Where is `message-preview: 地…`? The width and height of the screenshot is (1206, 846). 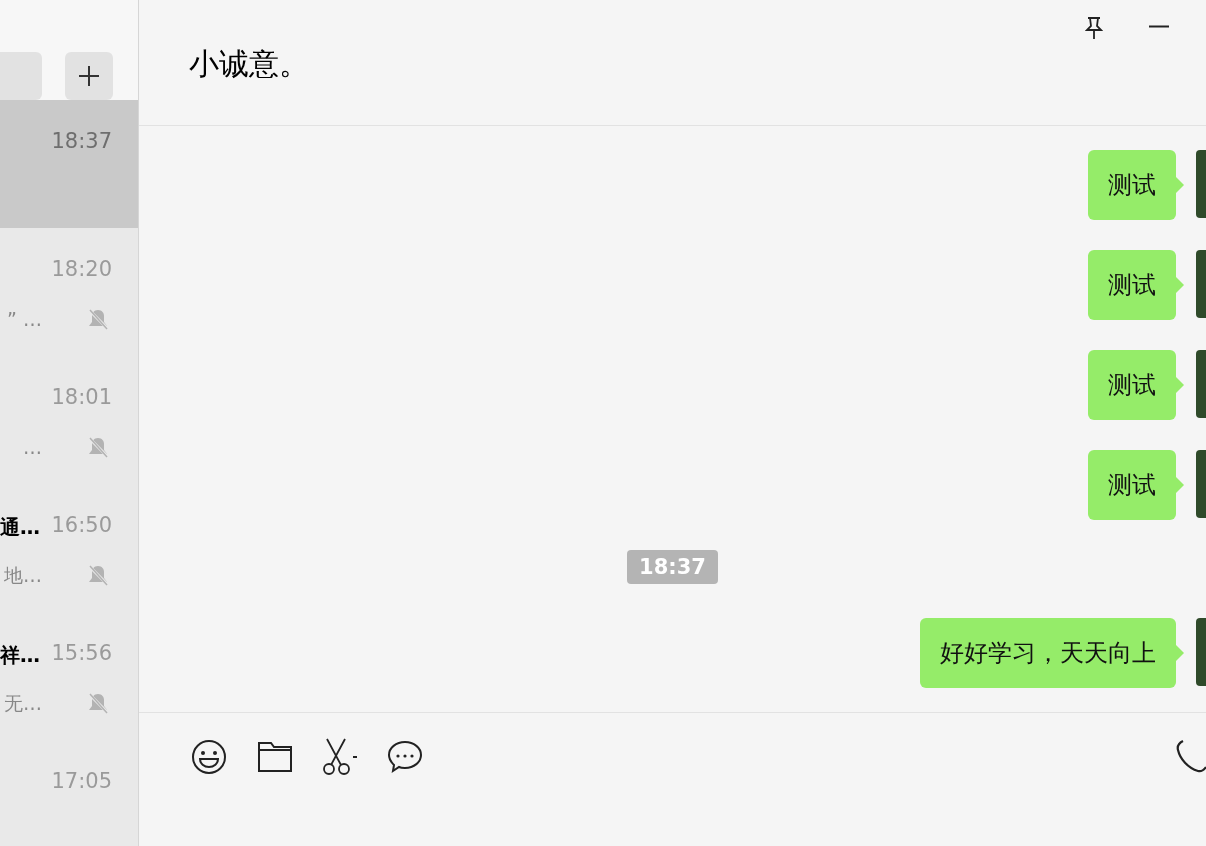
message-preview: 地… is located at coordinates (23, 575).